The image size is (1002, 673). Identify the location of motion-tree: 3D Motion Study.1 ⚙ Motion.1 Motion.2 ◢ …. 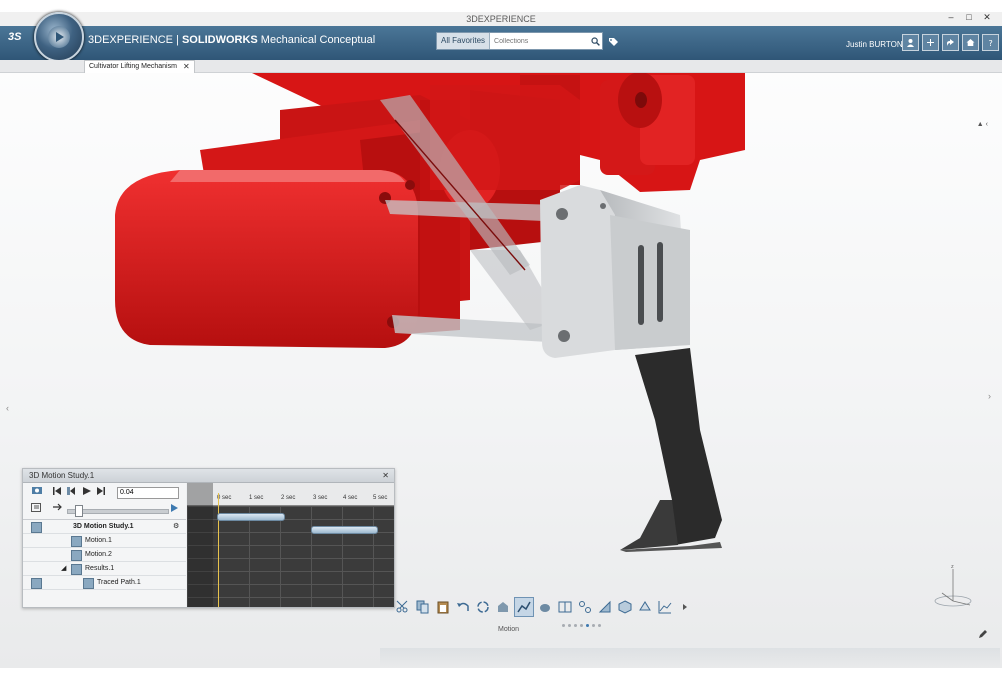
(104, 555).